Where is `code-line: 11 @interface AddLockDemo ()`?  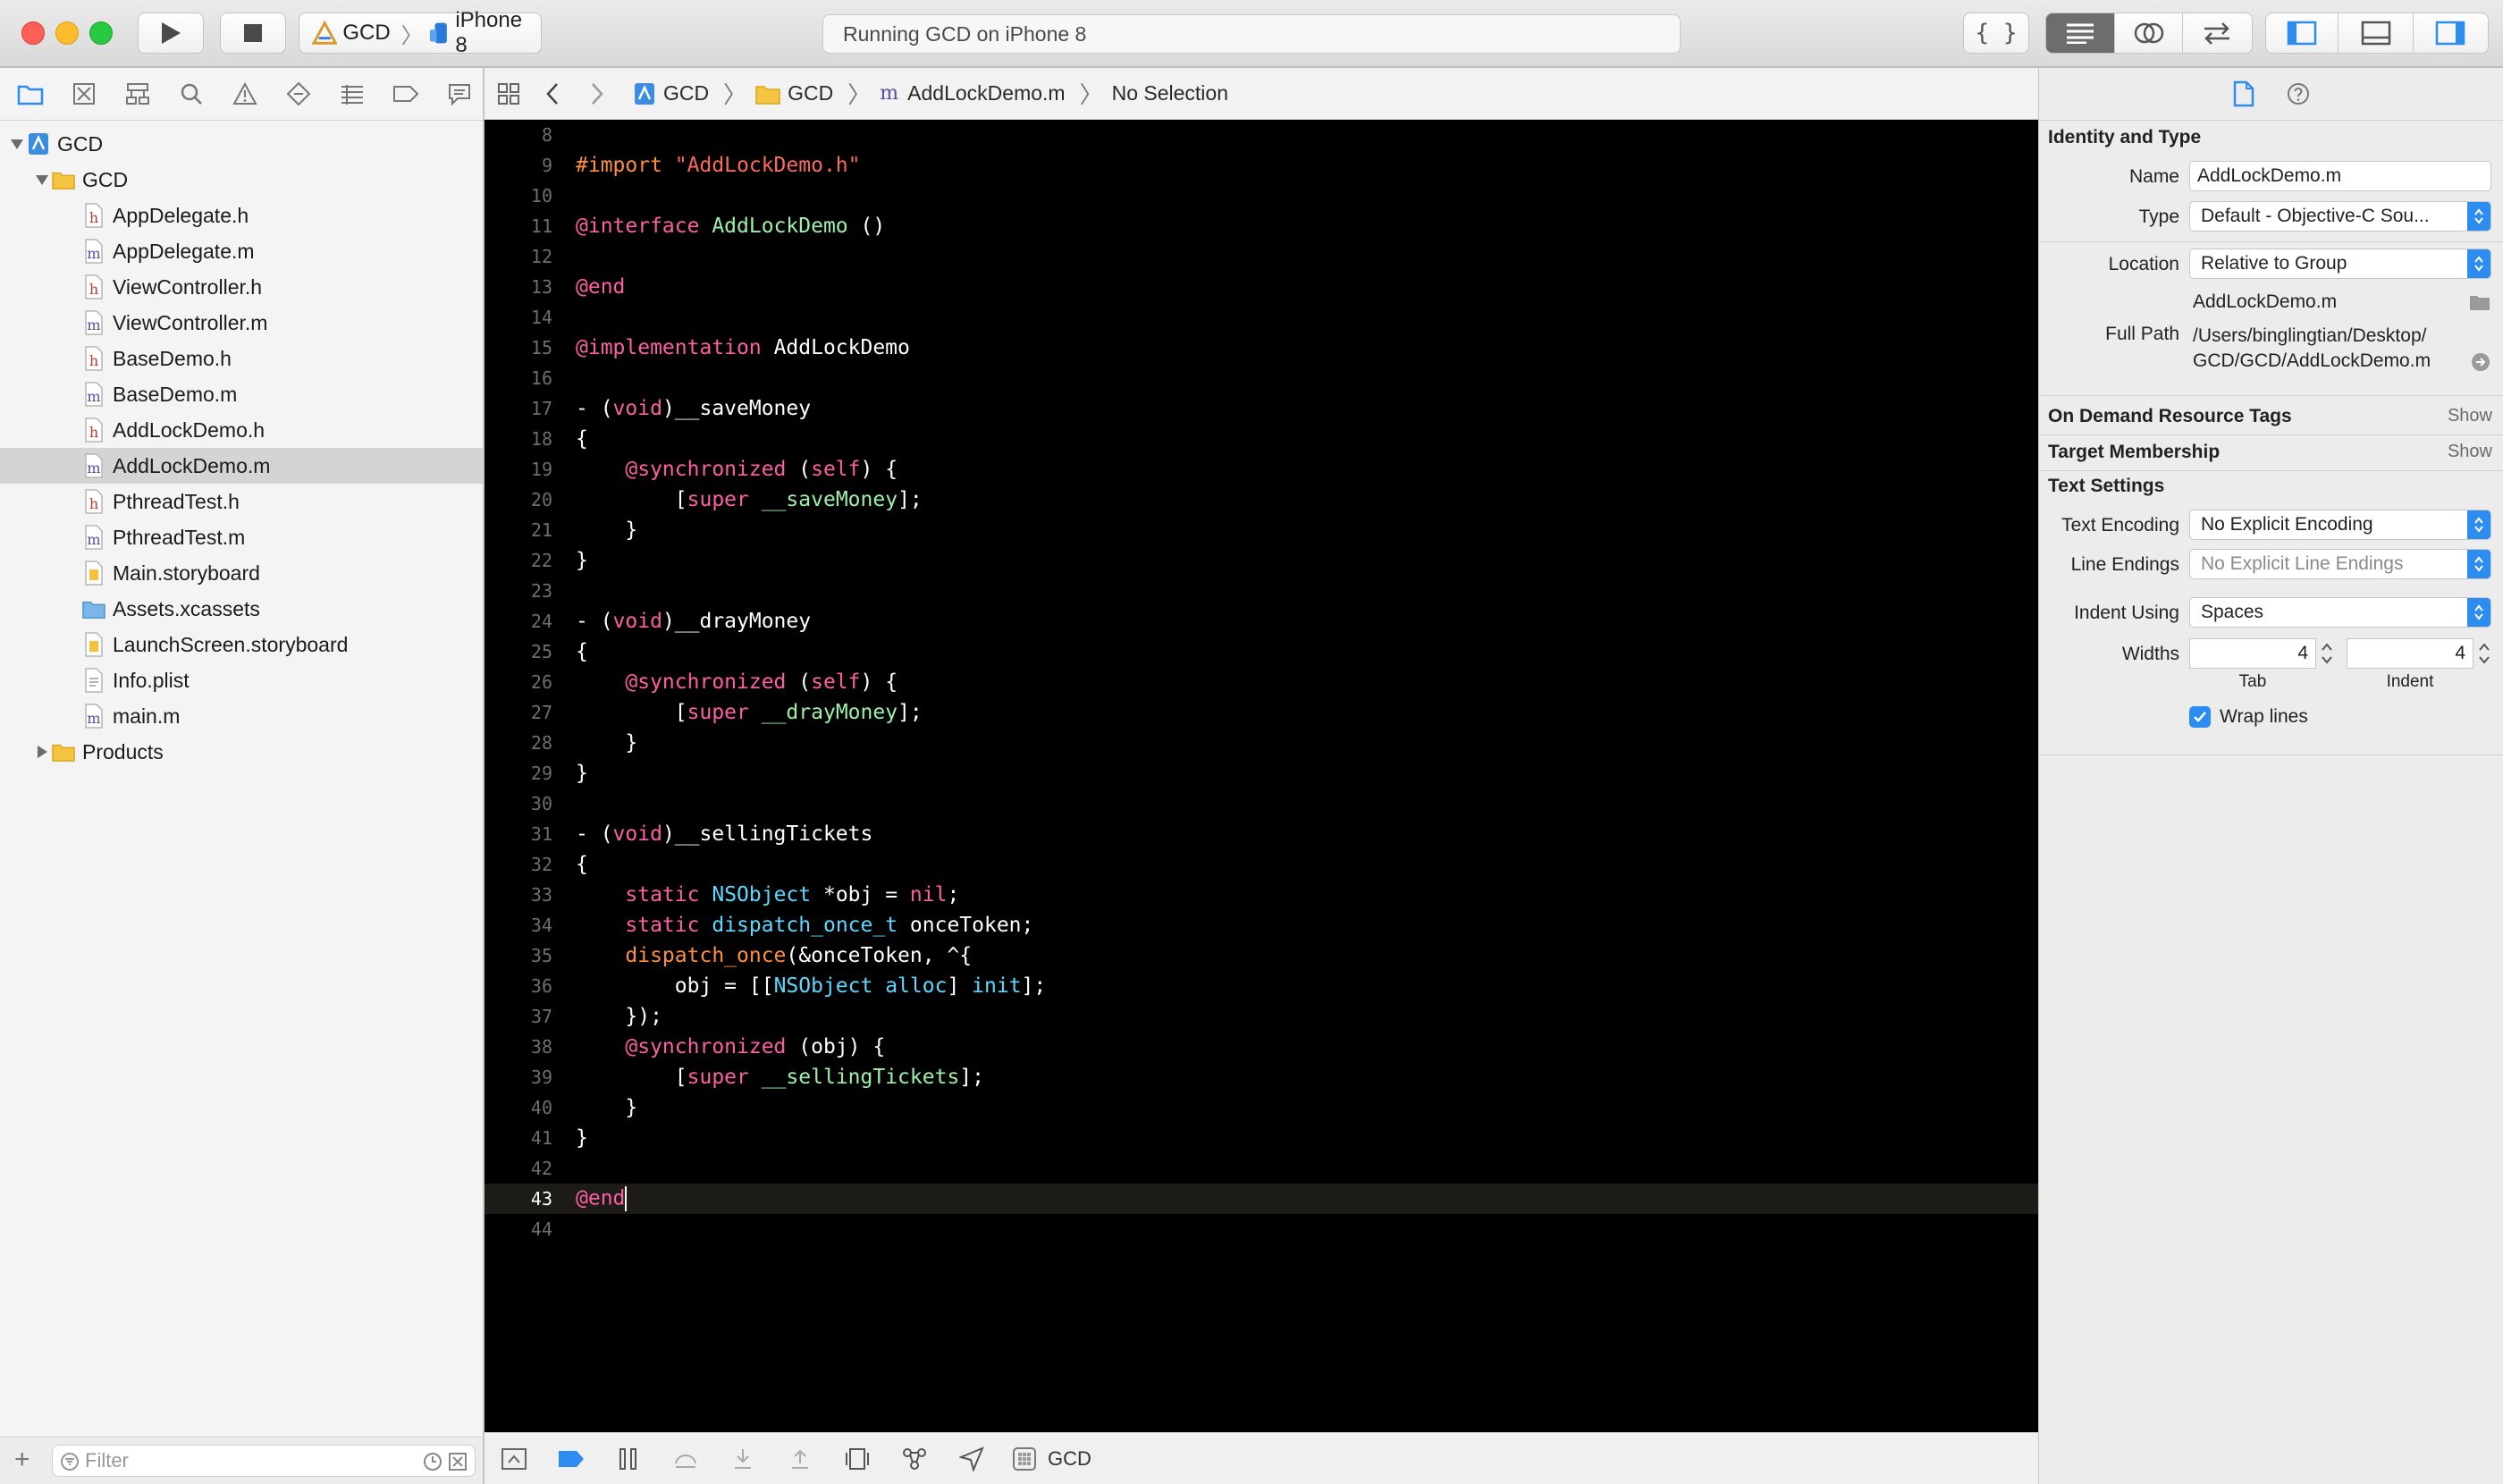 code-line: 11 @interface AddLockDemo () is located at coordinates (1261, 226).